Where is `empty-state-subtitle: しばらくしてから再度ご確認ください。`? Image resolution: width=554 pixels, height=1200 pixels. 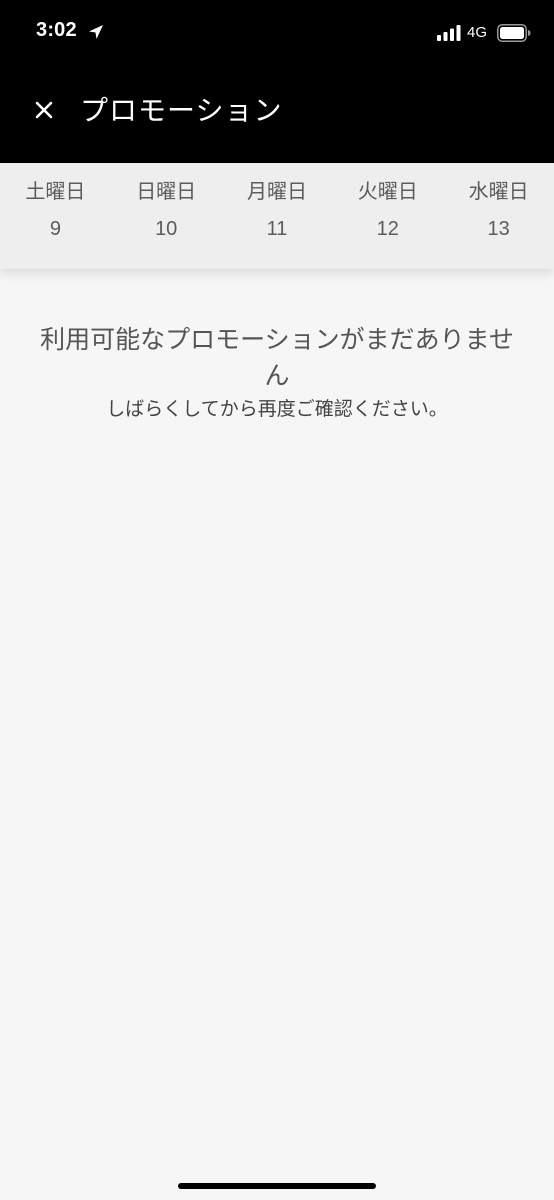 empty-state-subtitle: しばらくしてから再度ご確認ください。 is located at coordinates (277, 409).